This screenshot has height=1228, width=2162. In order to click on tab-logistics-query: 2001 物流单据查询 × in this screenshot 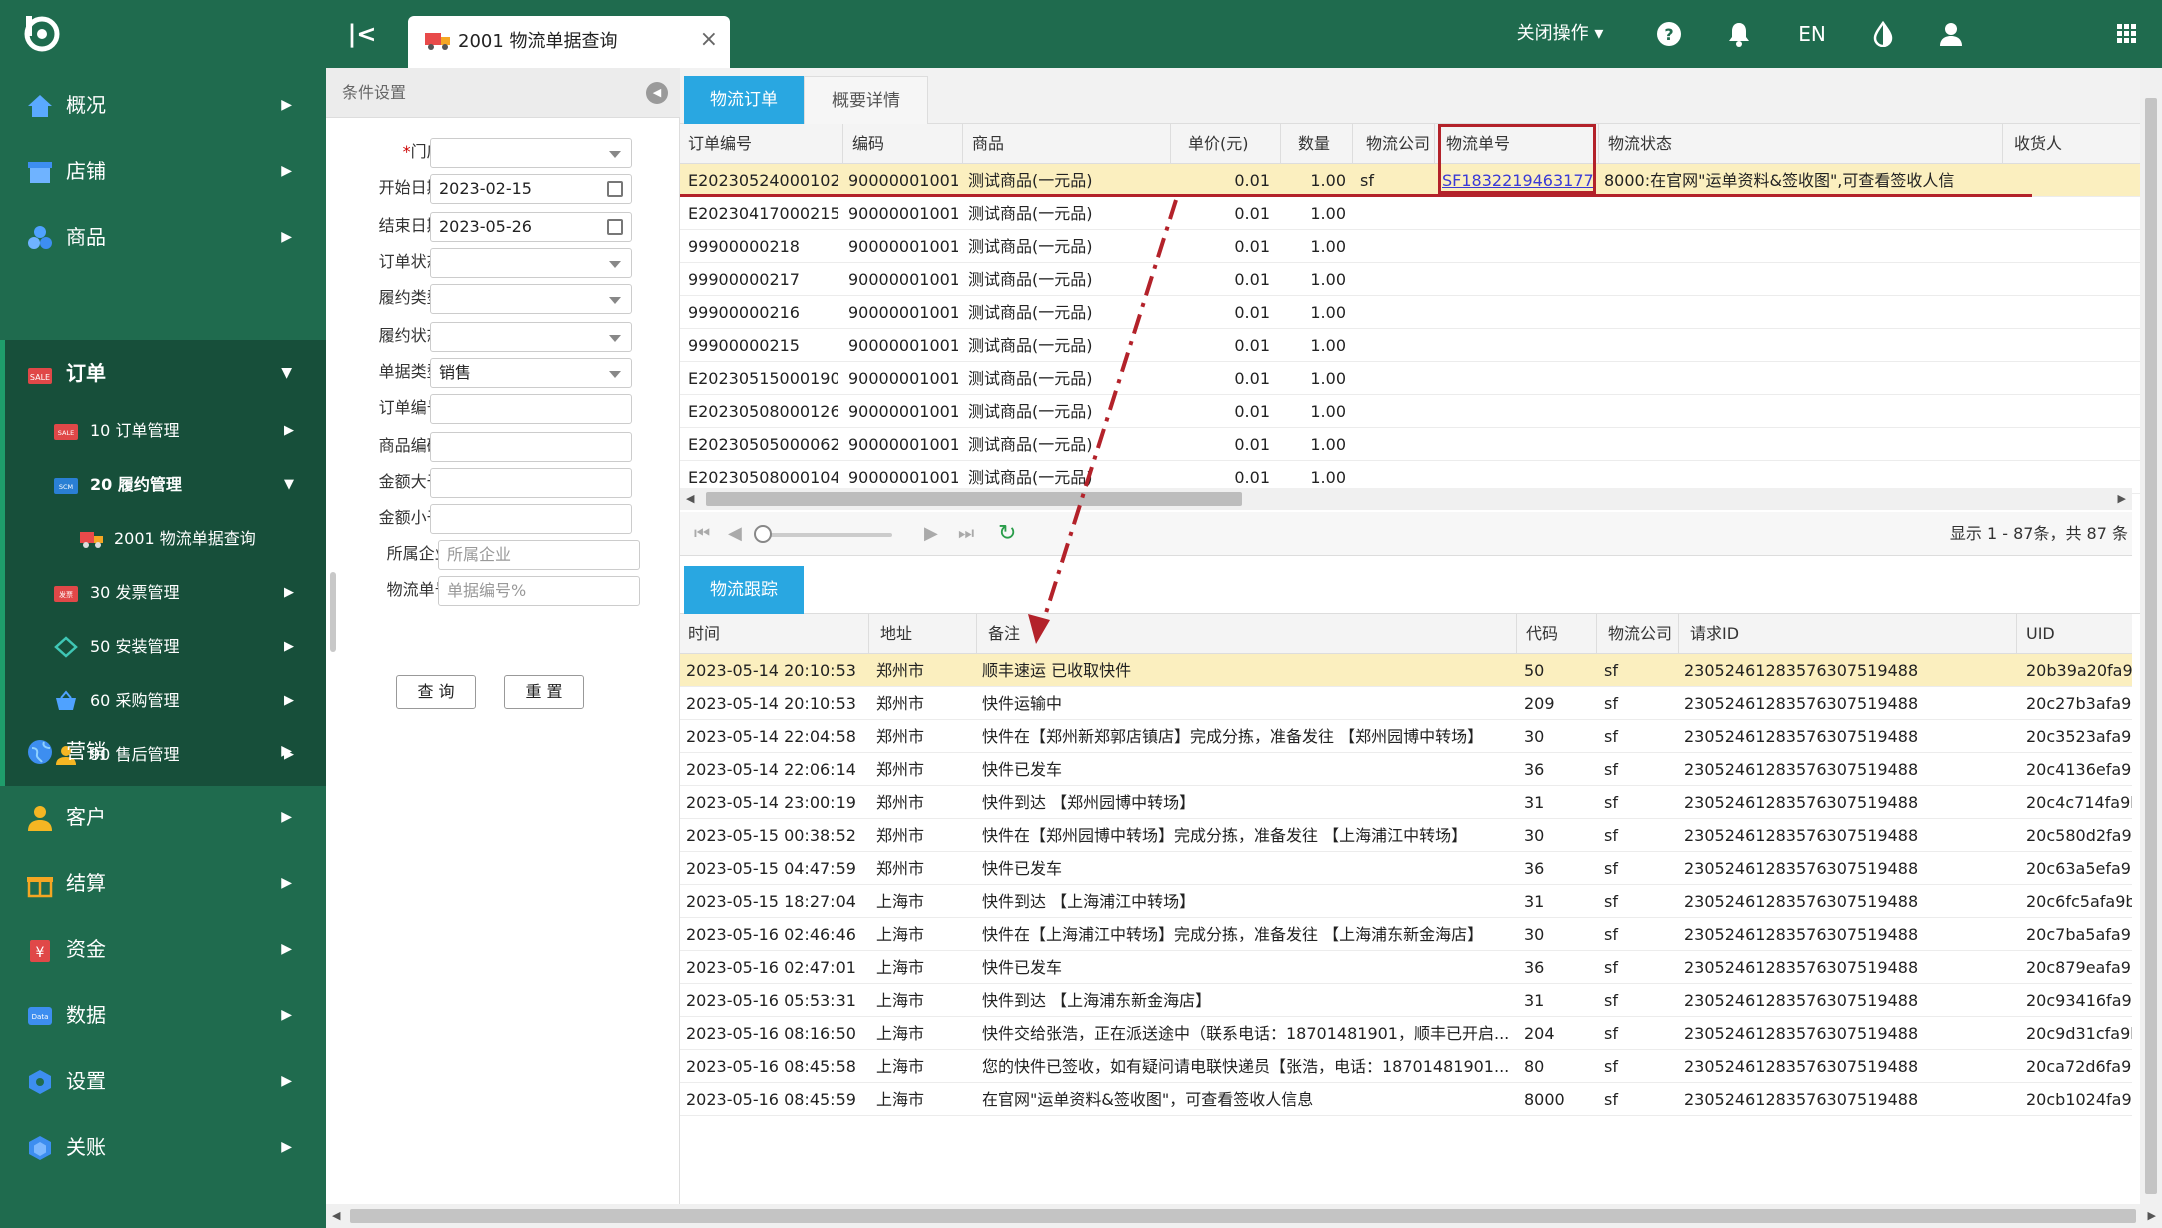, I will do `click(569, 42)`.